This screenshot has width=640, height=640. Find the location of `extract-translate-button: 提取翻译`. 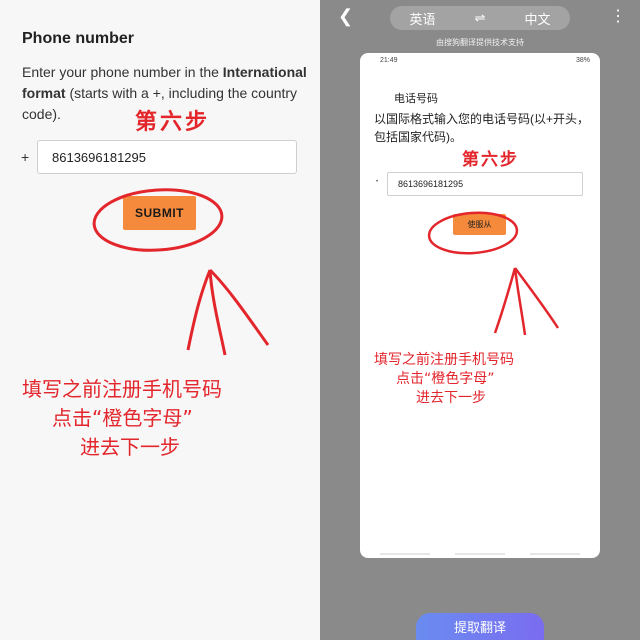

extract-translate-button: 提取翻译 is located at coordinates (480, 626).